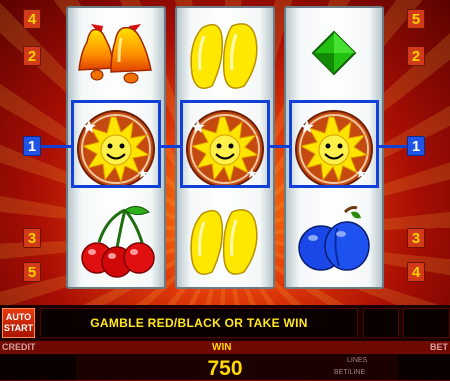  Describe the element at coordinates (424, 367) in the screenshot. I see `bet-display` at that location.